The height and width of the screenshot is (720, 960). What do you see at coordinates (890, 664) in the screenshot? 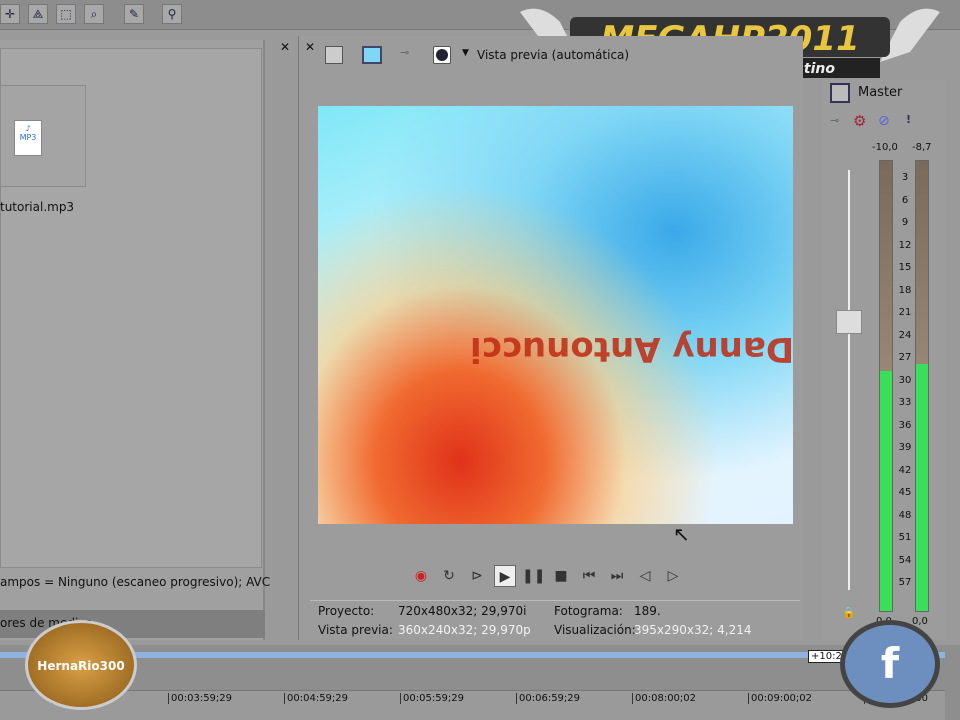
I see `facebook-icon: f` at bounding box center [890, 664].